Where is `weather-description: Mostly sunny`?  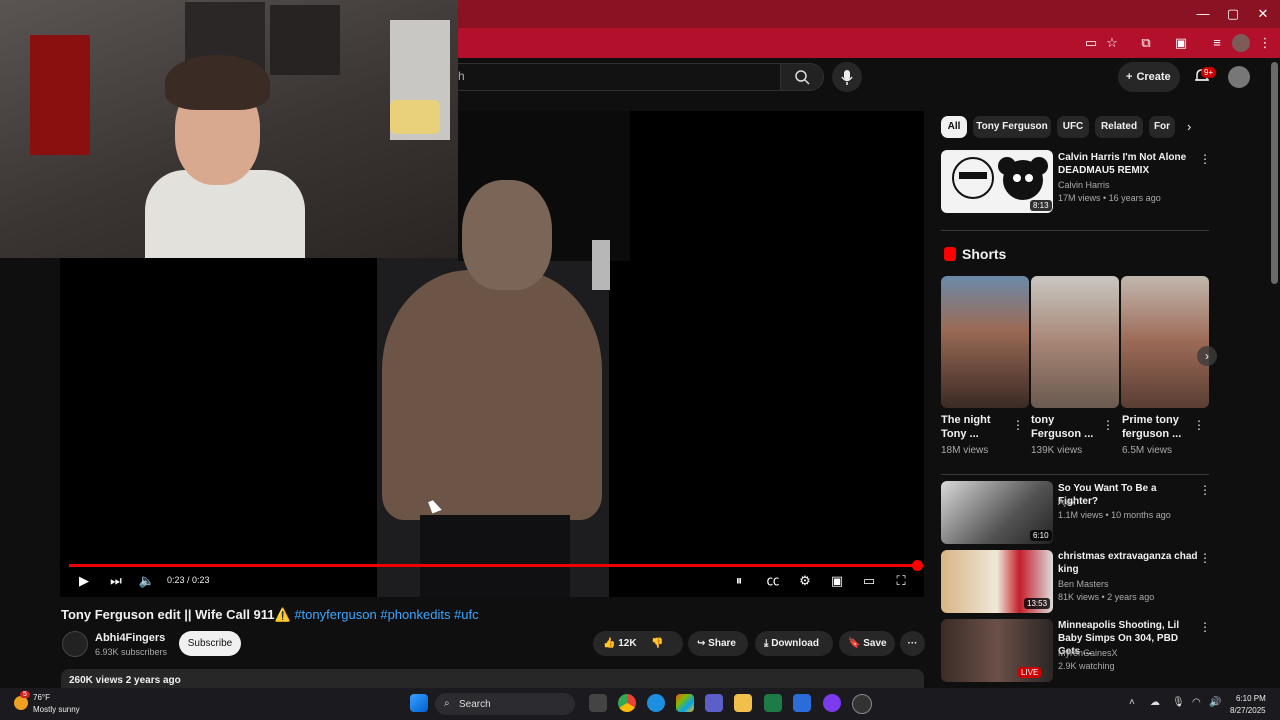
weather-description: Mostly sunny is located at coordinates (56, 709).